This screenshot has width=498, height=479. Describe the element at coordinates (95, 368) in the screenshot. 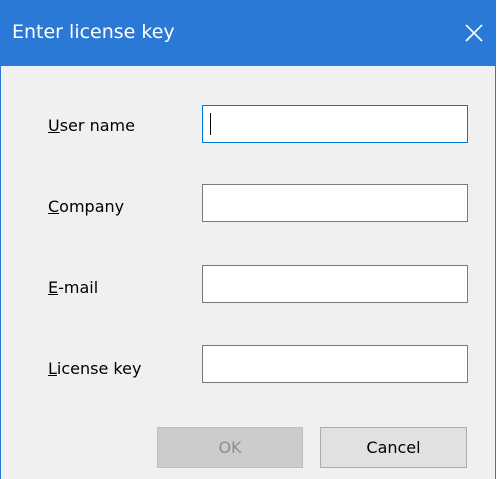

I see `license-key-label: License key` at that location.